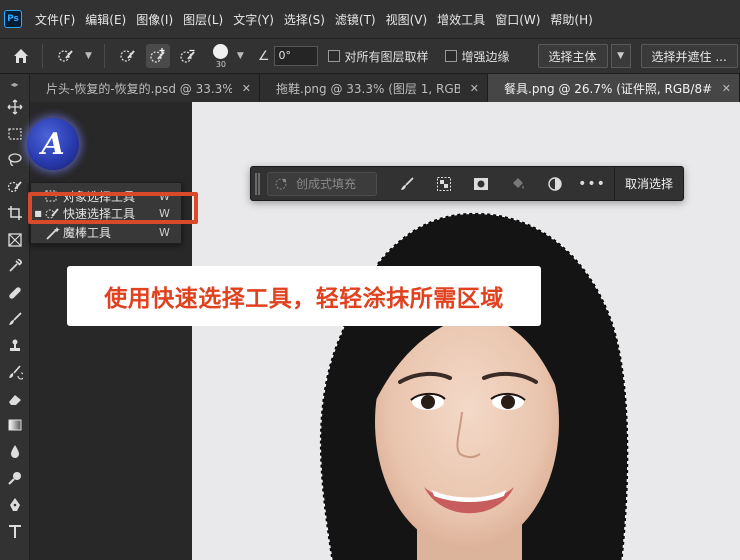 The width and height of the screenshot is (740, 560). Describe the element at coordinates (54, 233) in the screenshot. I see `magic-wand-icon` at that location.